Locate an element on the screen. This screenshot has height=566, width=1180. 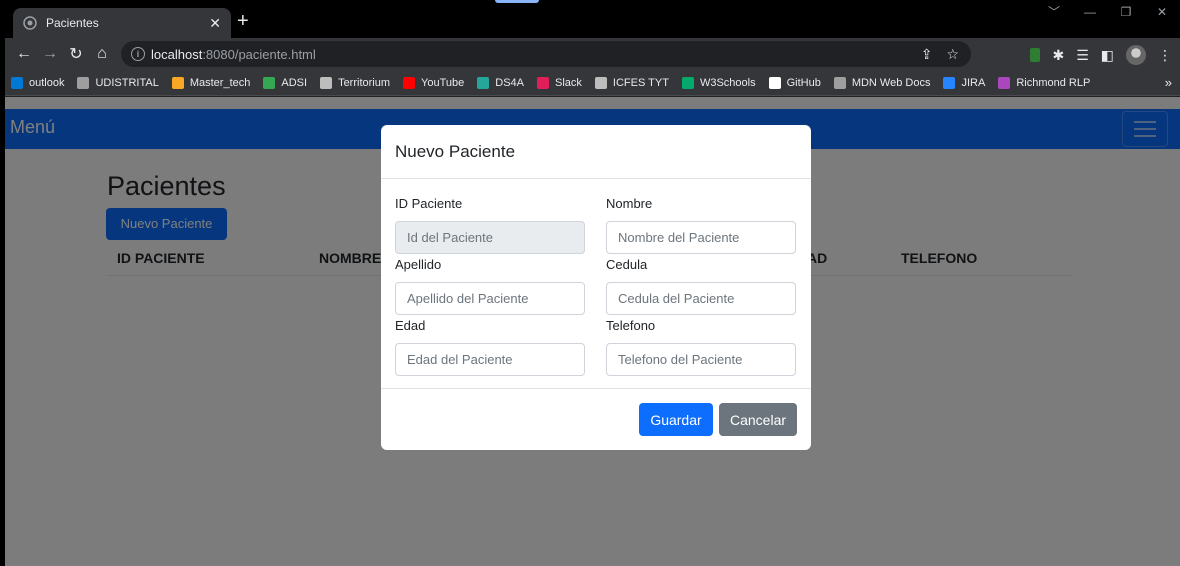
bookmark-label: DS4A is located at coordinates (509, 82).